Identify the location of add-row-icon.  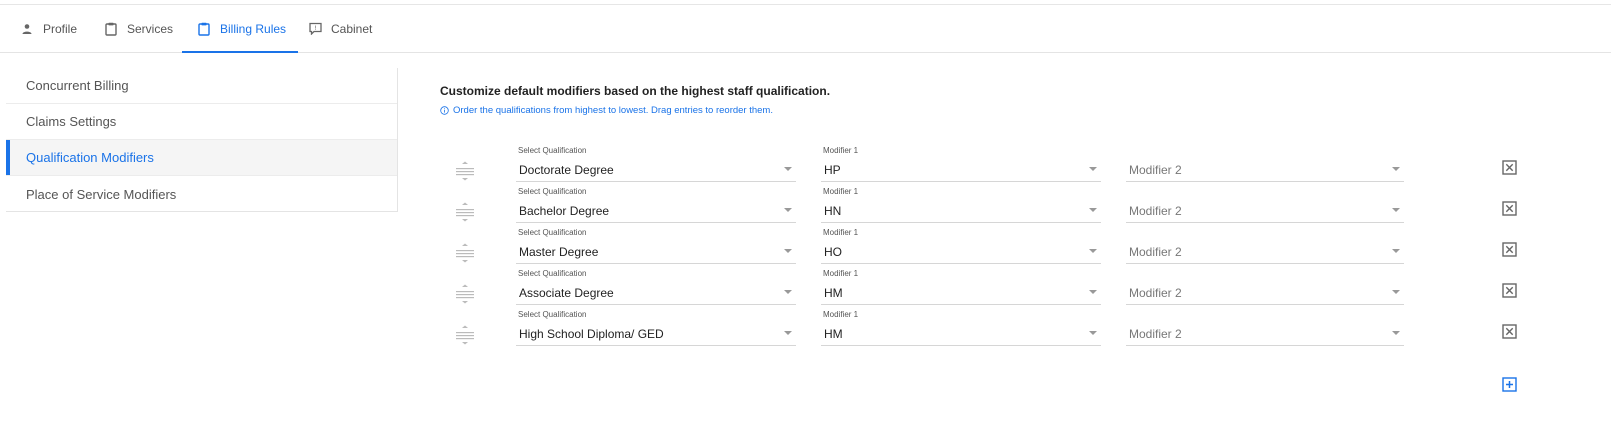
(1509, 384).